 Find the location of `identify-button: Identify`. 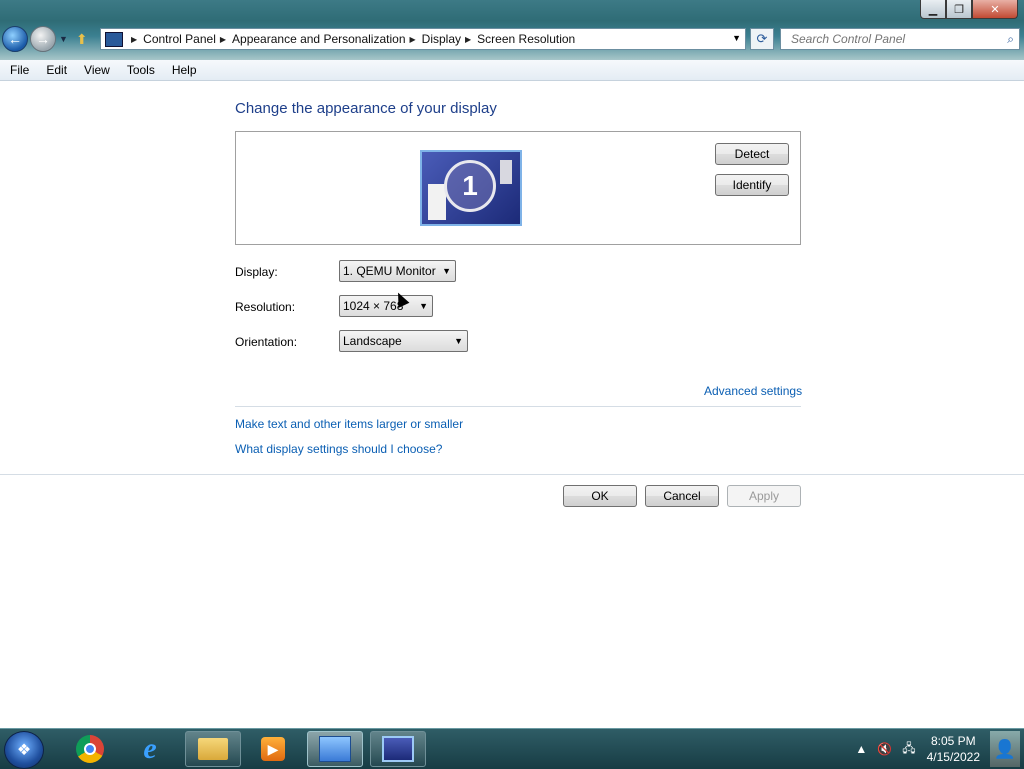

identify-button: Identify is located at coordinates (752, 185).